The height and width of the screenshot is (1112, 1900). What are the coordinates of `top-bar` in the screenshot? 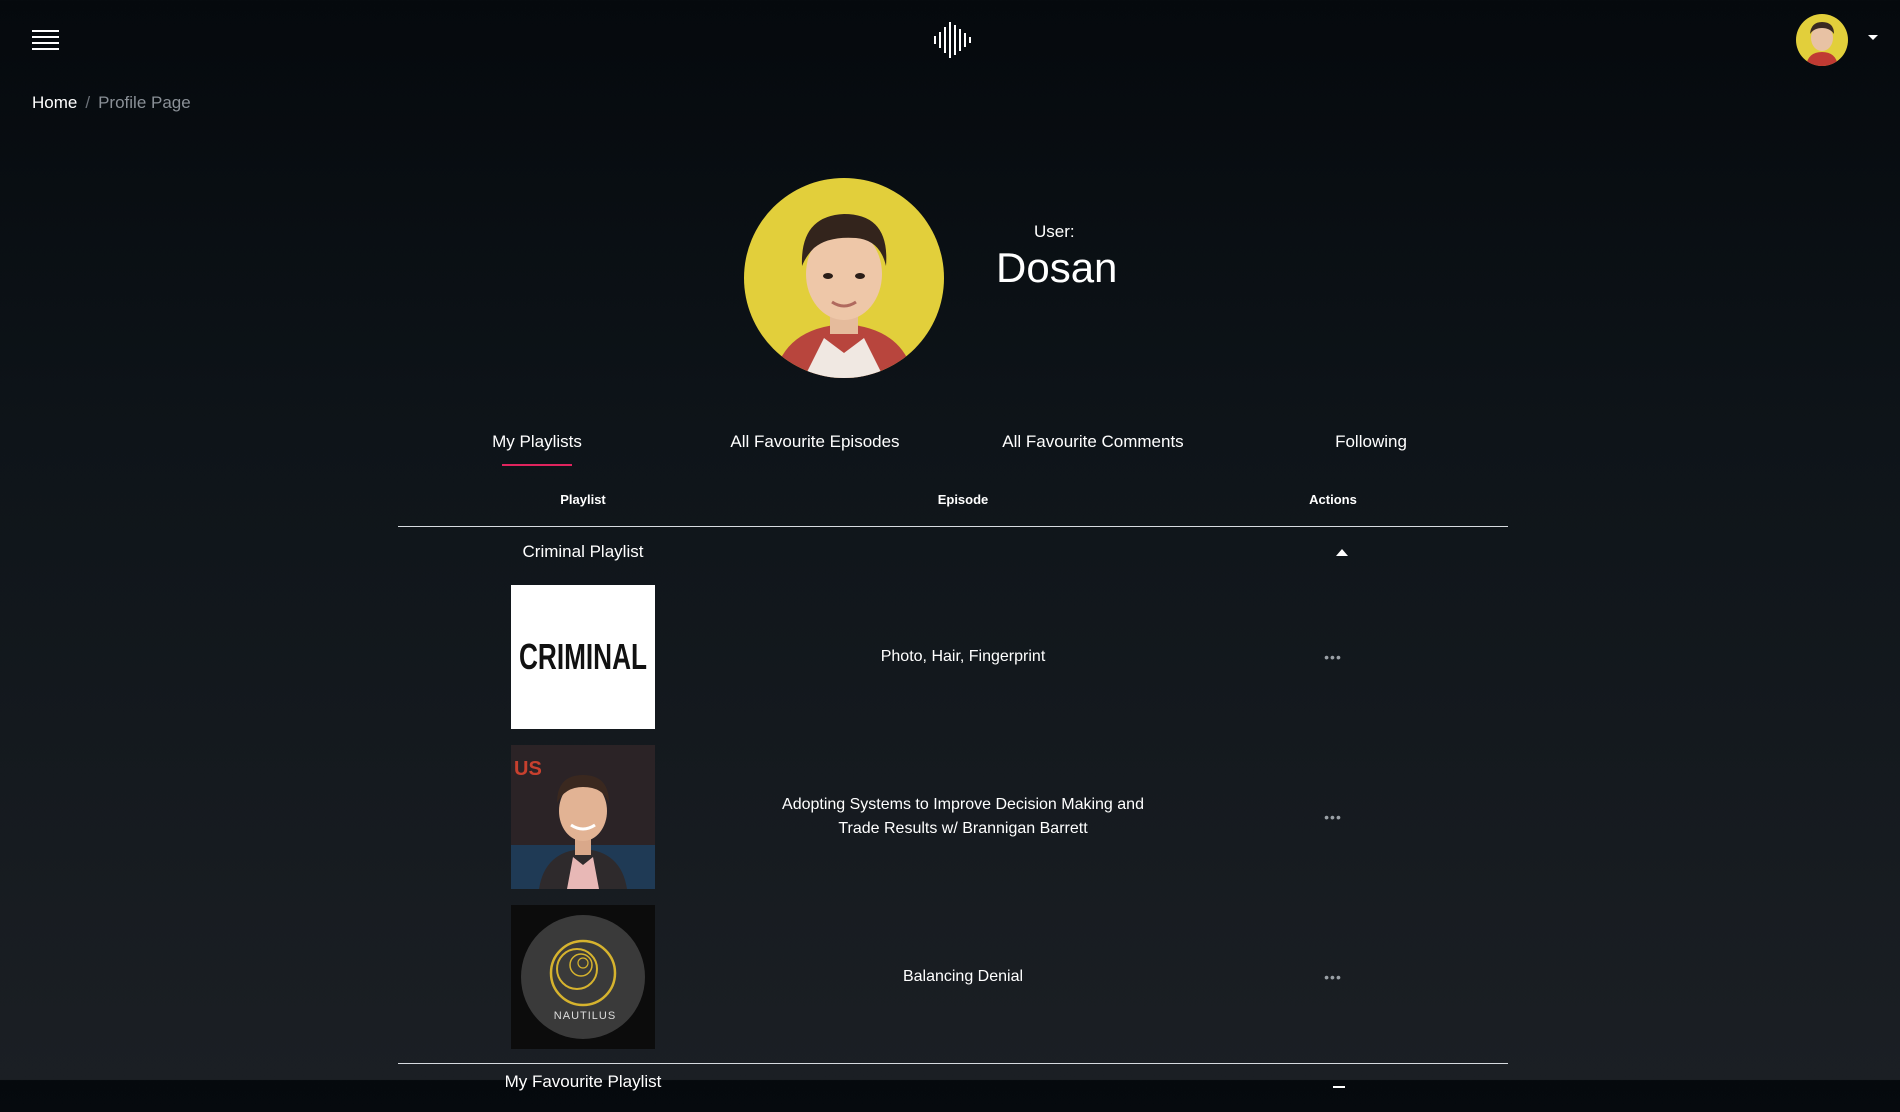 It's located at (950, 40).